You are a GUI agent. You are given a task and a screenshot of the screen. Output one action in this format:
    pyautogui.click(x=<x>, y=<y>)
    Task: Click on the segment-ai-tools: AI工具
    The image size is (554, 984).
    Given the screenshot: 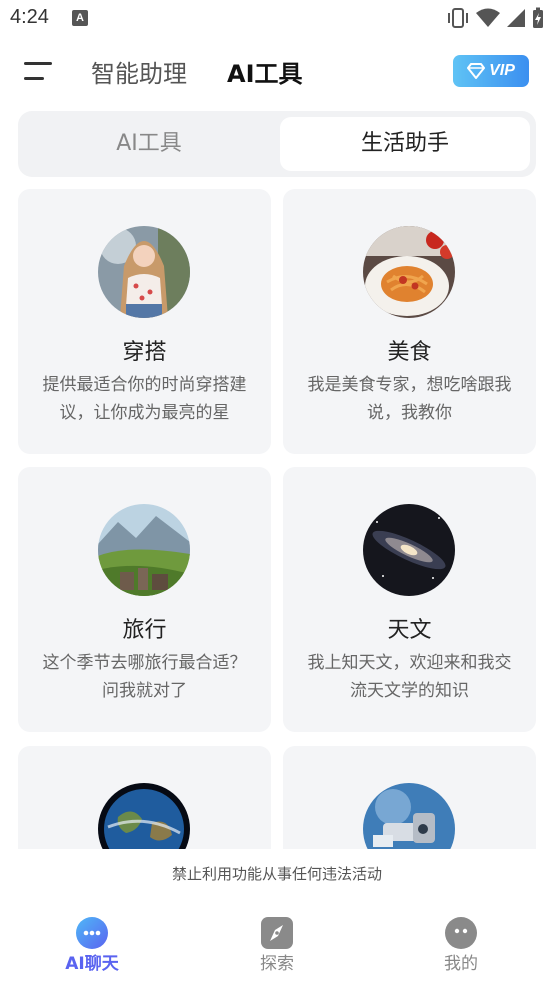 What is the action you would take?
    pyautogui.click(x=149, y=144)
    